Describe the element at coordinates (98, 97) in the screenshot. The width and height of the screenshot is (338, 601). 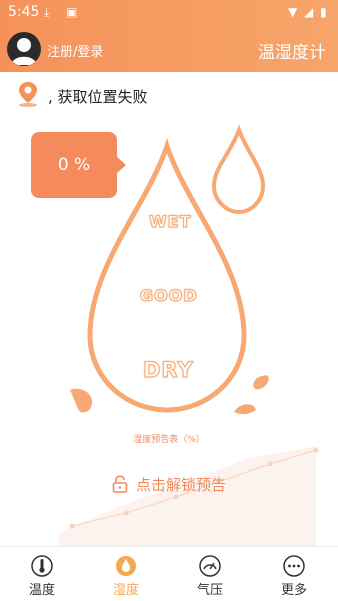
I see `location-status: , 获取位置失败` at that location.